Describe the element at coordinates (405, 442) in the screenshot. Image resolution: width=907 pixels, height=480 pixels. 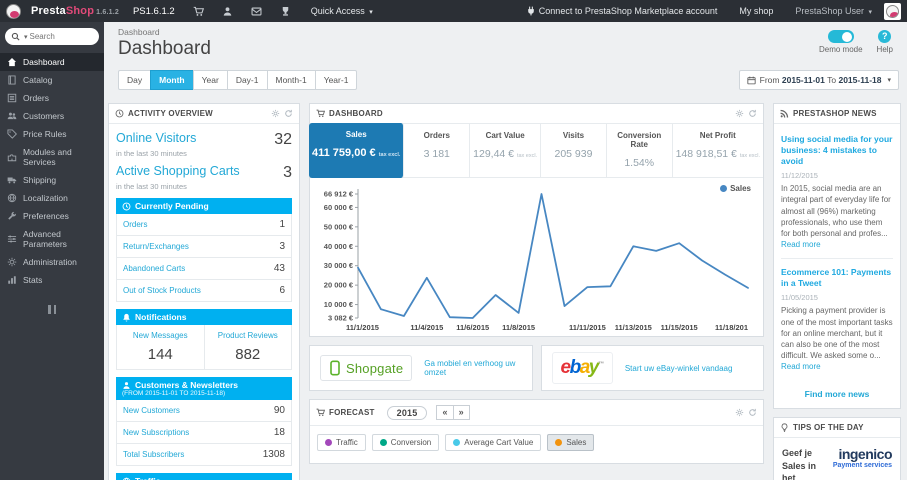
I see `toggle-conversion: Conversion` at that location.